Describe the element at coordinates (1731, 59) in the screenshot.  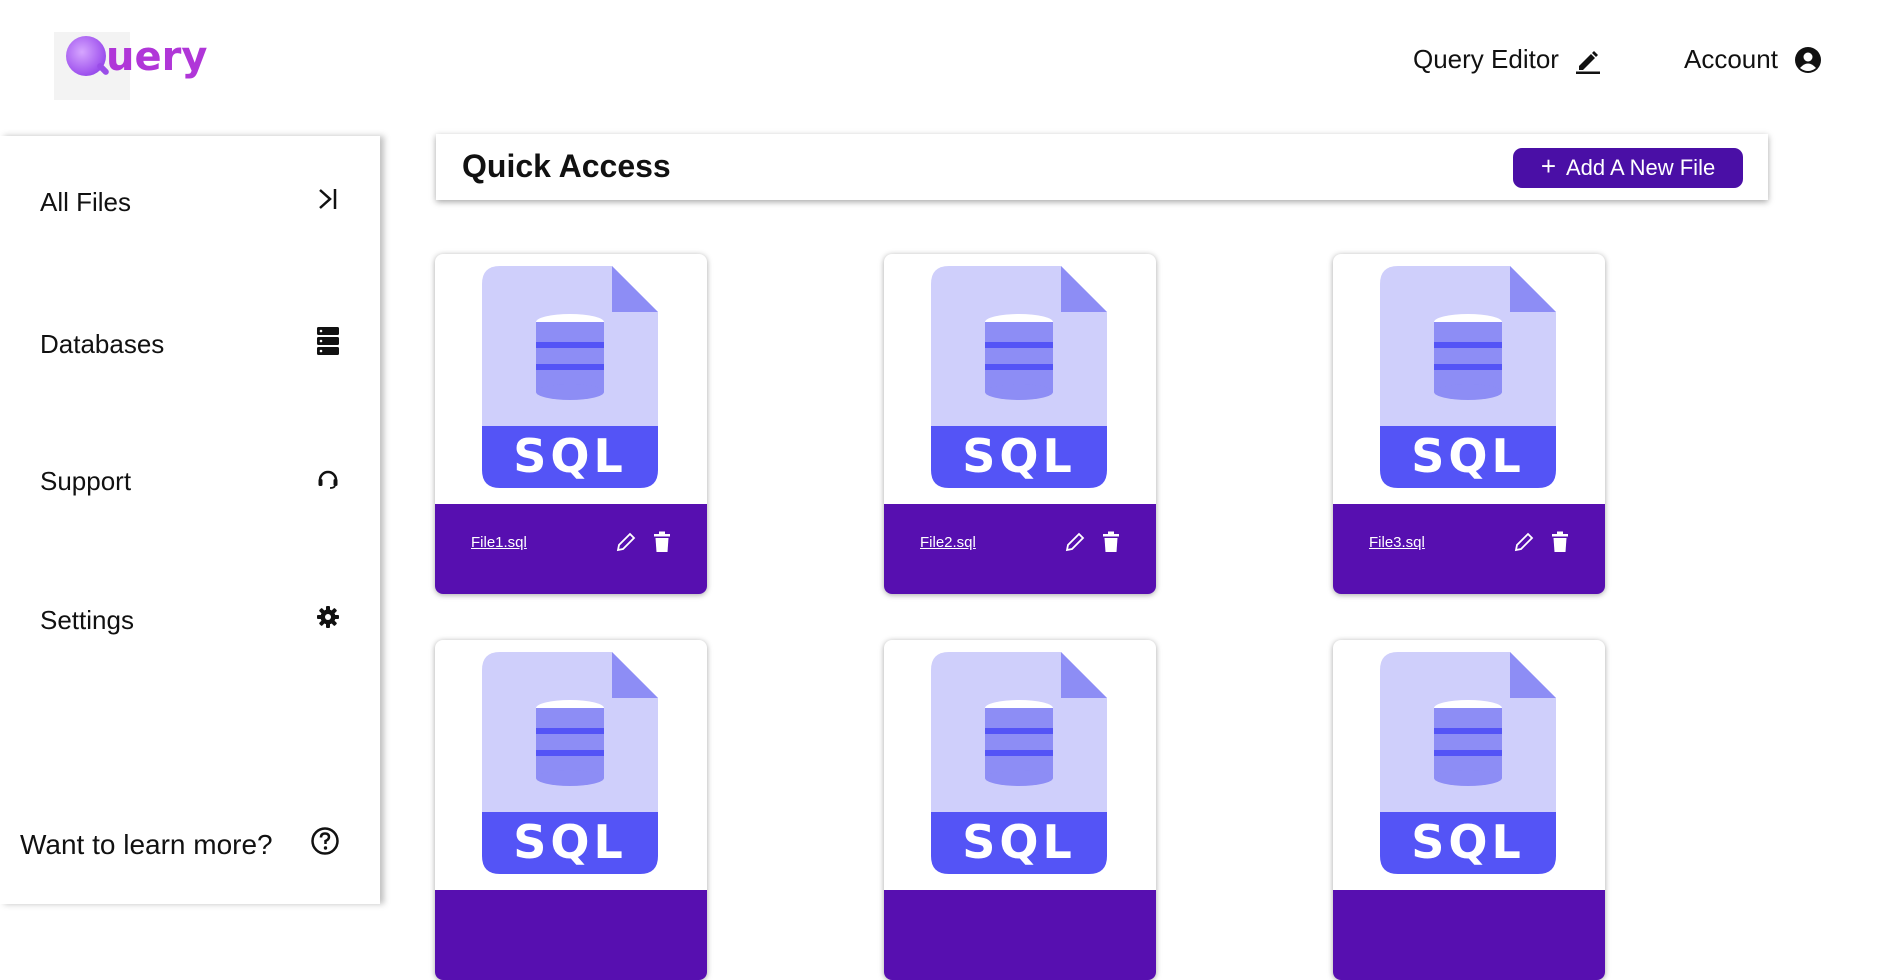
I see `nav-account-label: Account` at that location.